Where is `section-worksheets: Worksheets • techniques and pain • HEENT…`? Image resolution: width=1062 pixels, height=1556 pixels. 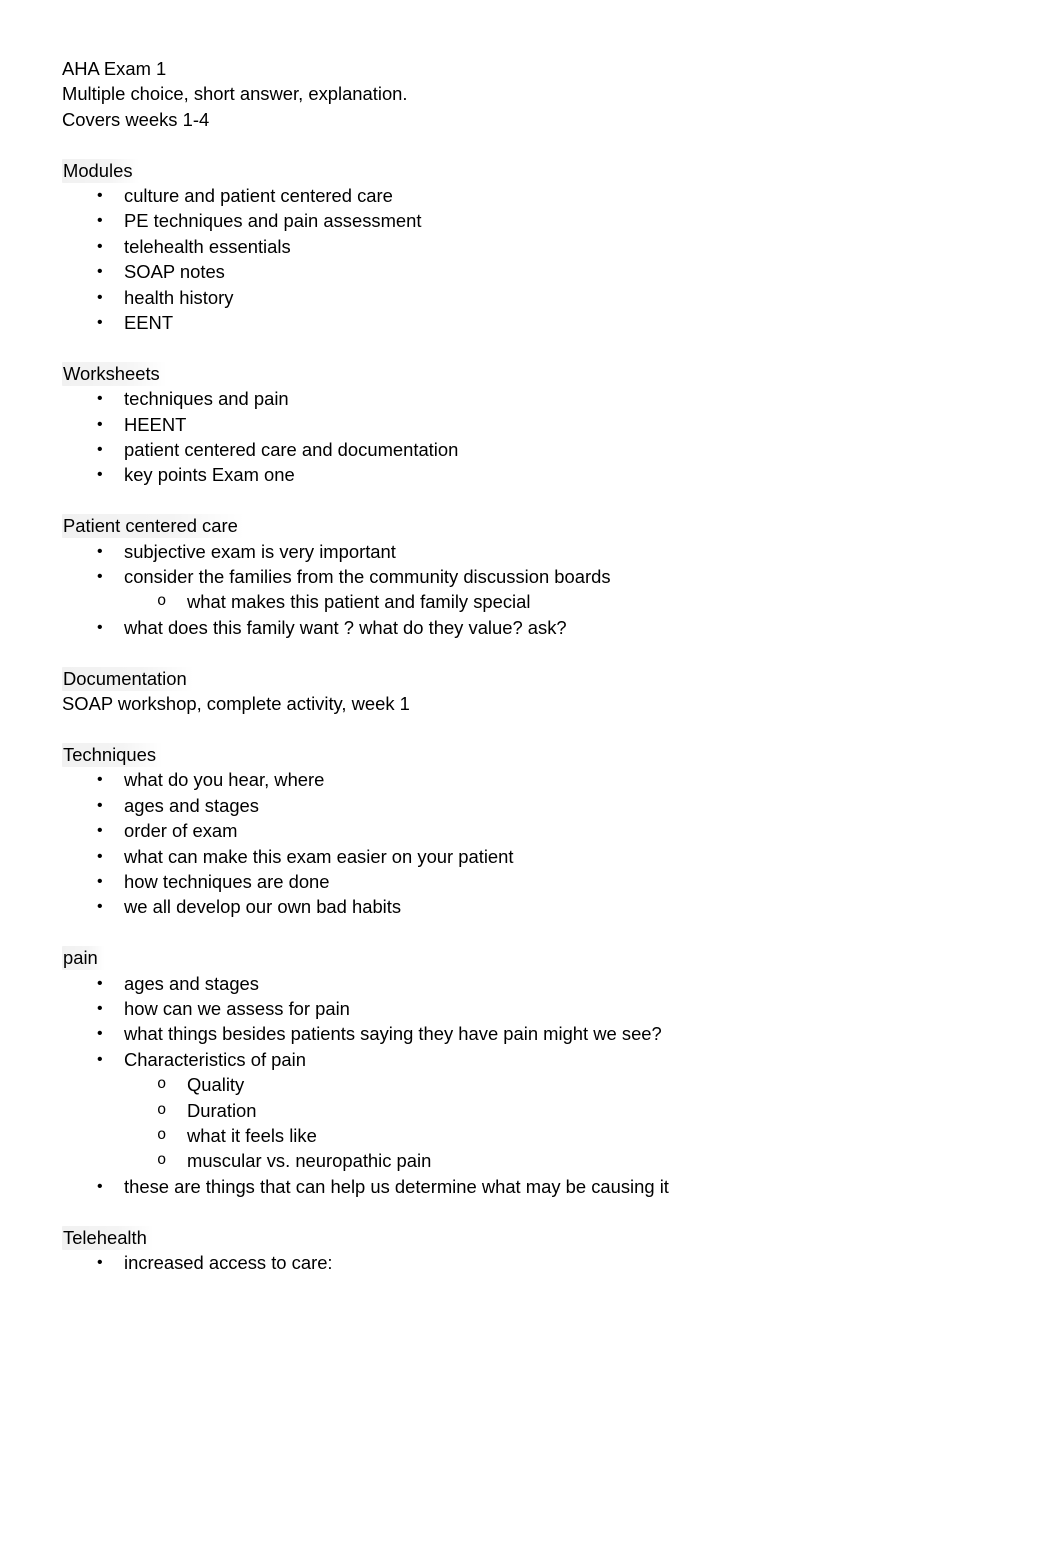 section-worksheets: Worksheets • techniques and pain • HEENT… is located at coordinates (532, 424).